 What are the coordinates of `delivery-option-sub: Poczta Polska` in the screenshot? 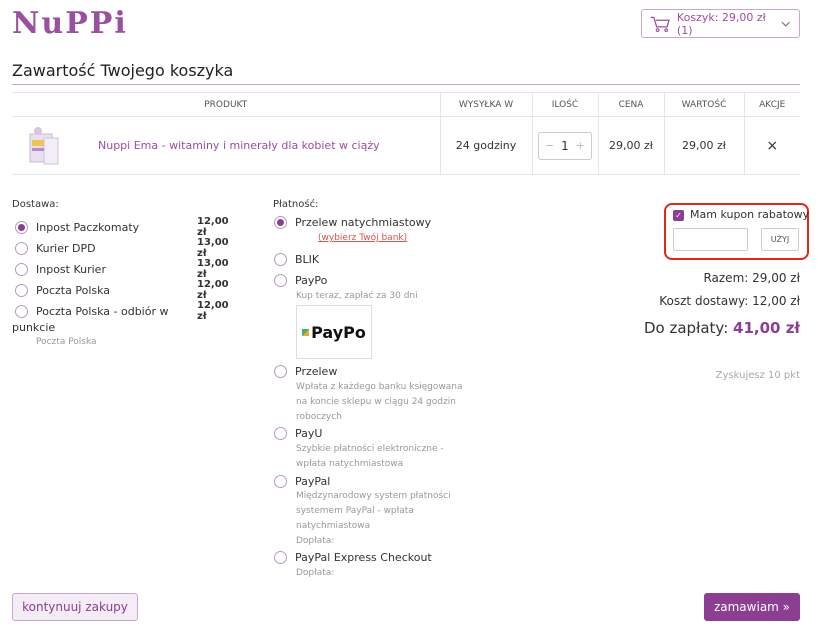 It's located at (66, 342).